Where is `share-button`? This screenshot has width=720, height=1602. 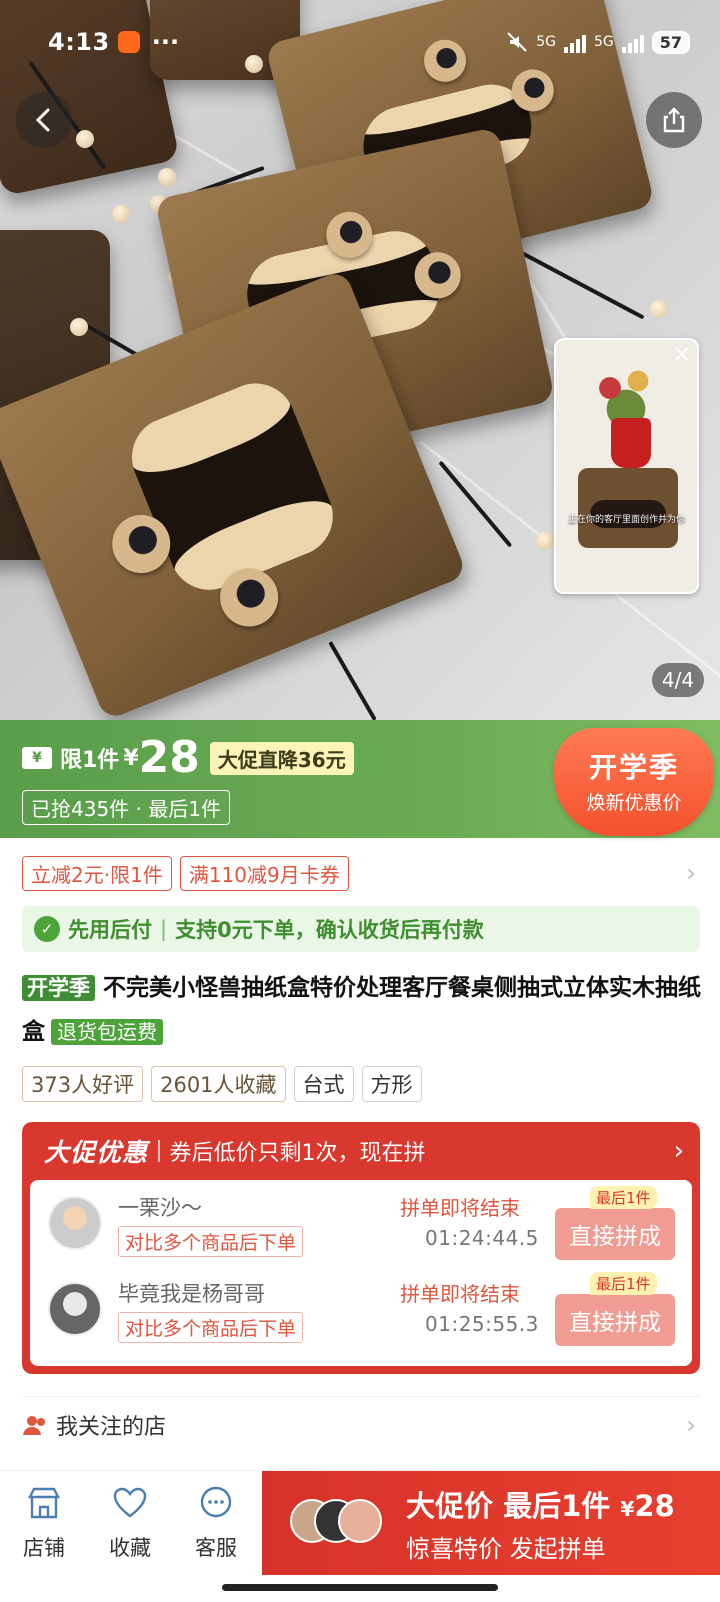
share-button is located at coordinates (674, 120).